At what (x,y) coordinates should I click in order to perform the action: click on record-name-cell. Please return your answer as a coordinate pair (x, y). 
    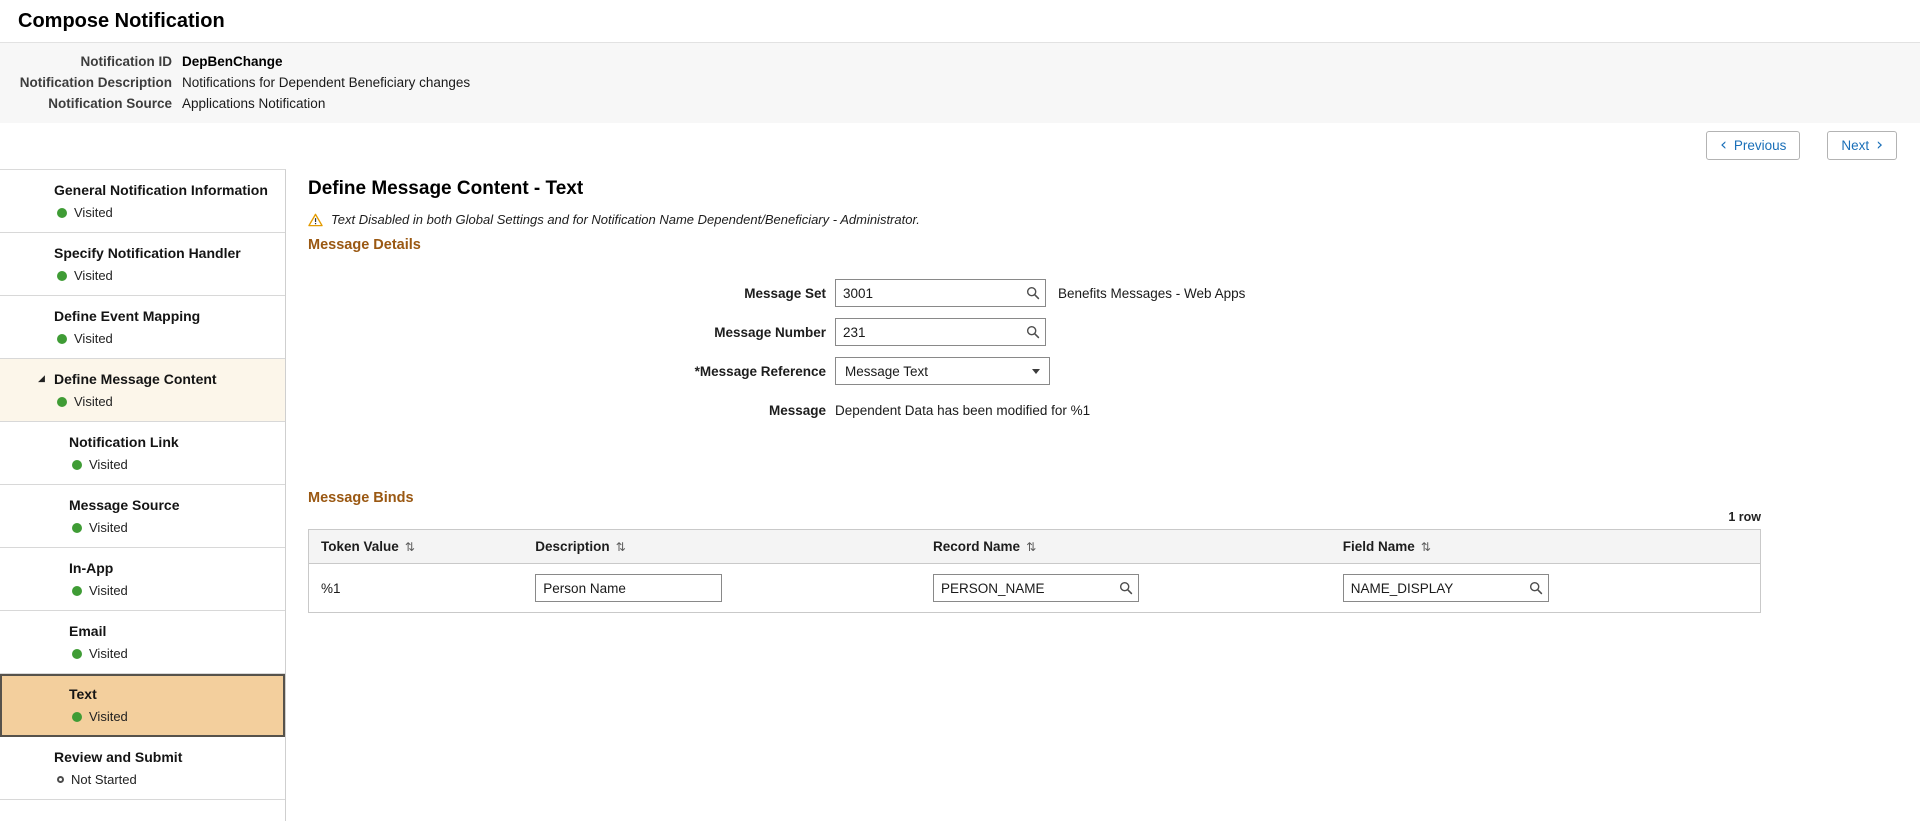
    Looking at the image, I should click on (1126, 588).